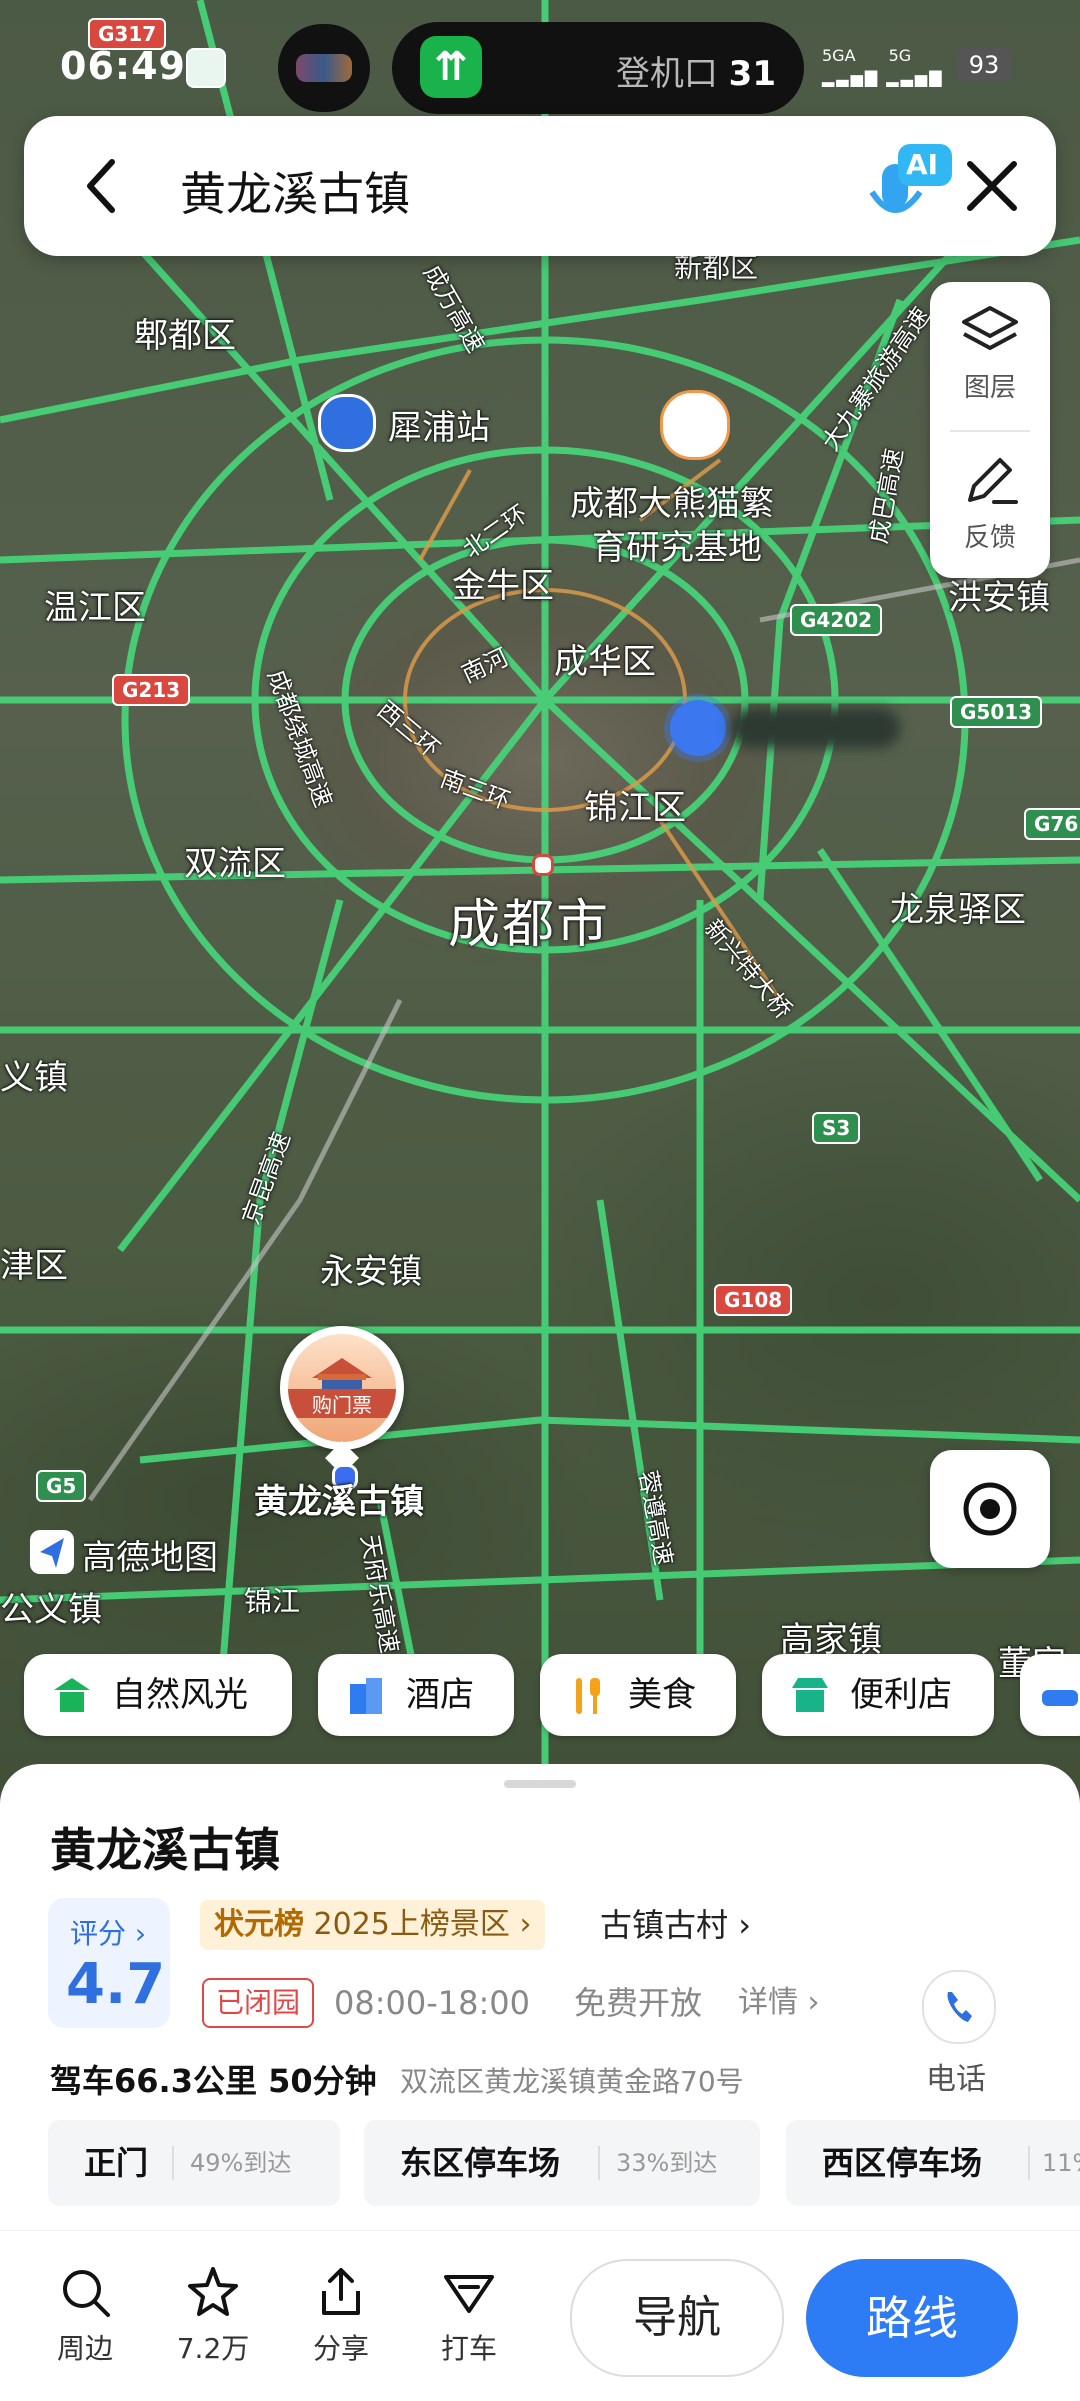  What do you see at coordinates (900, 55) in the screenshot?
I see `signal-label-2: 5G` at bounding box center [900, 55].